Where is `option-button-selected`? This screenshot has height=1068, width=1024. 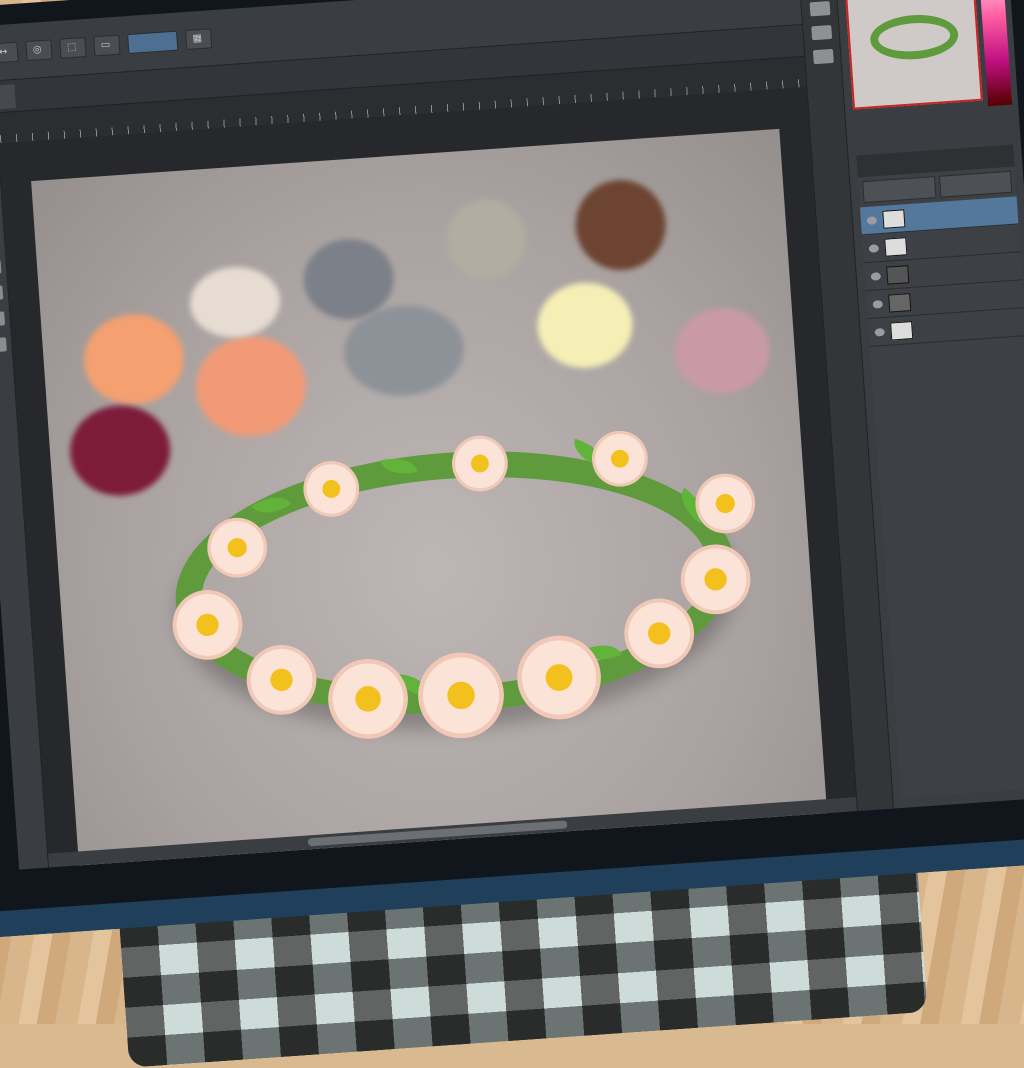
option-button-selected is located at coordinates (153, 42).